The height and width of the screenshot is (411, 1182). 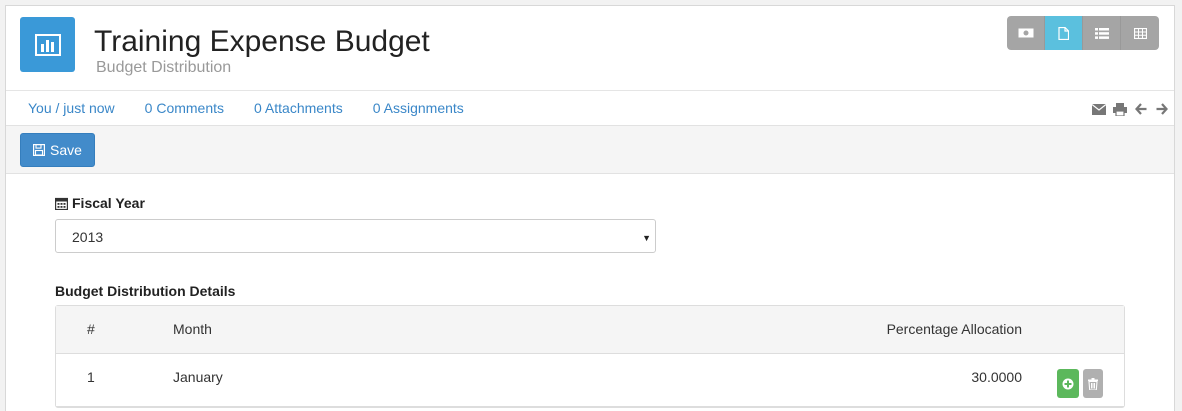 What do you see at coordinates (145, 291) in the screenshot?
I see `budget-details-label: Budget Distribution Details` at bounding box center [145, 291].